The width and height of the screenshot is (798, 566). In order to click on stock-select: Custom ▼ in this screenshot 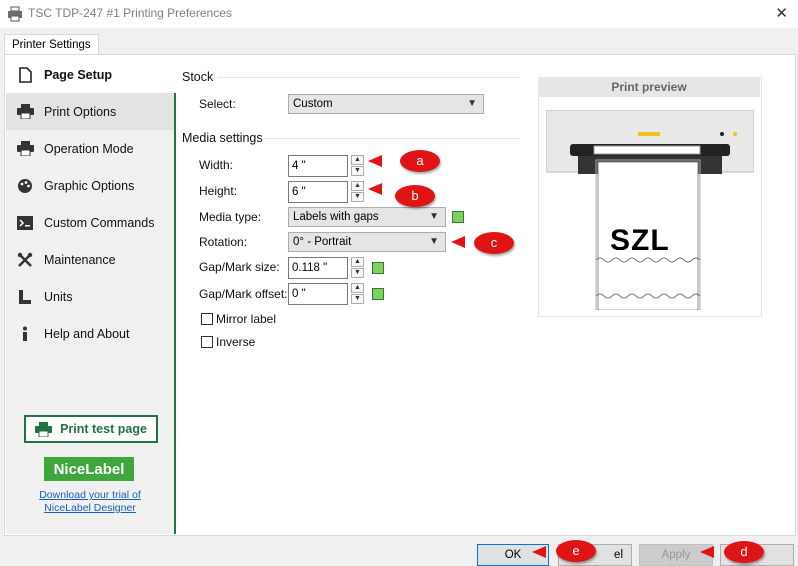, I will do `click(386, 104)`.